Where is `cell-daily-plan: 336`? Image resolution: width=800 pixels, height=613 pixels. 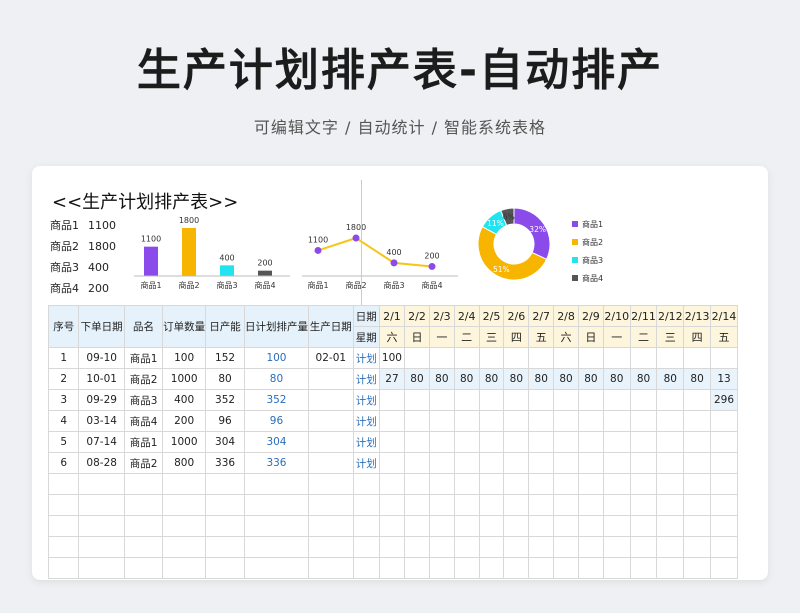
cell-daily-plan: 336 is located at coordinates (276, 463).